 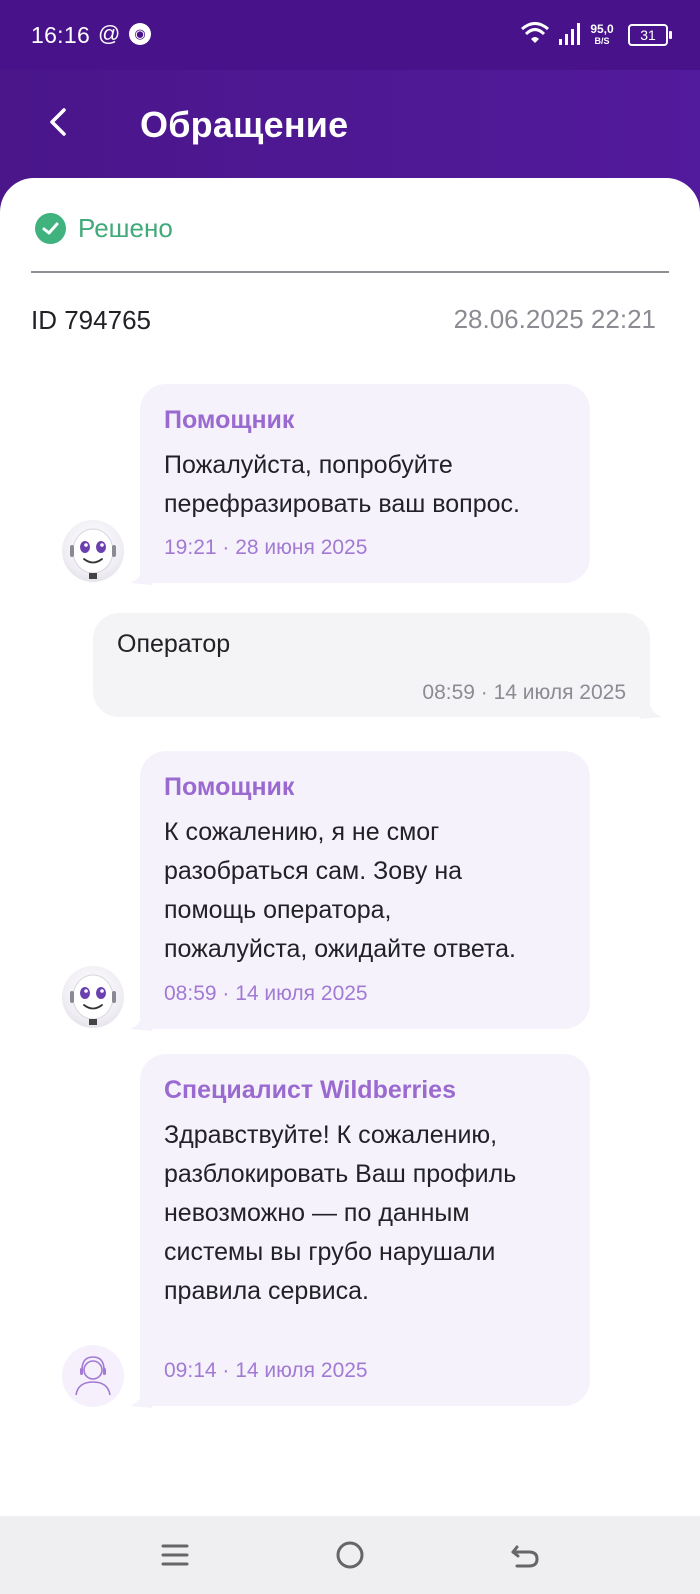 I want to click on message-line: помощь оператора,, so click(x=278, y=910).